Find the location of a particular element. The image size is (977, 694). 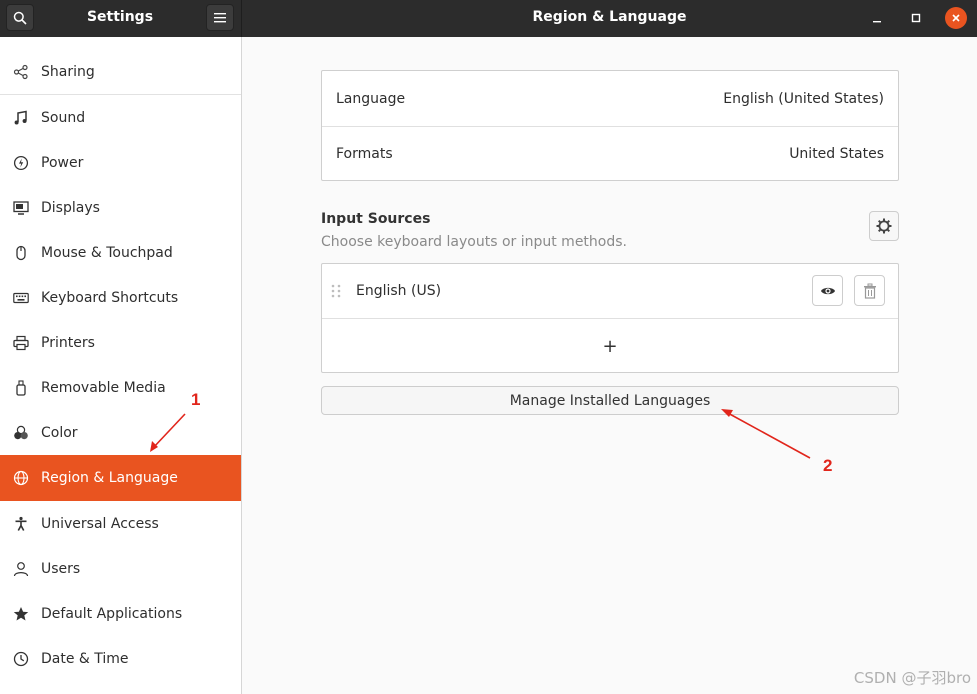

annotation-label-1: 1 is located at coordinates (196, 399).